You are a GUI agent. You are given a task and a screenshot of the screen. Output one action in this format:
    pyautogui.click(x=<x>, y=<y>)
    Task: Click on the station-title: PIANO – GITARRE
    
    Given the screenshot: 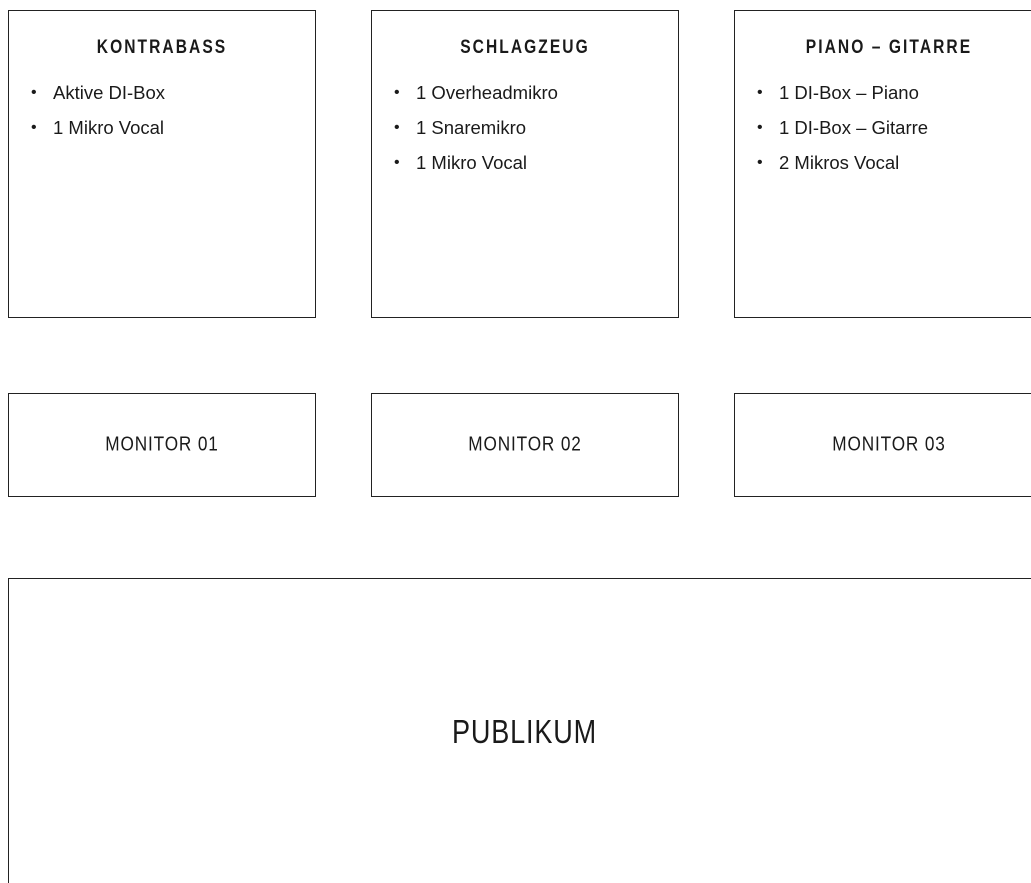 What is the action you would take?
    pyautogui.click(x=889, y=47)
    